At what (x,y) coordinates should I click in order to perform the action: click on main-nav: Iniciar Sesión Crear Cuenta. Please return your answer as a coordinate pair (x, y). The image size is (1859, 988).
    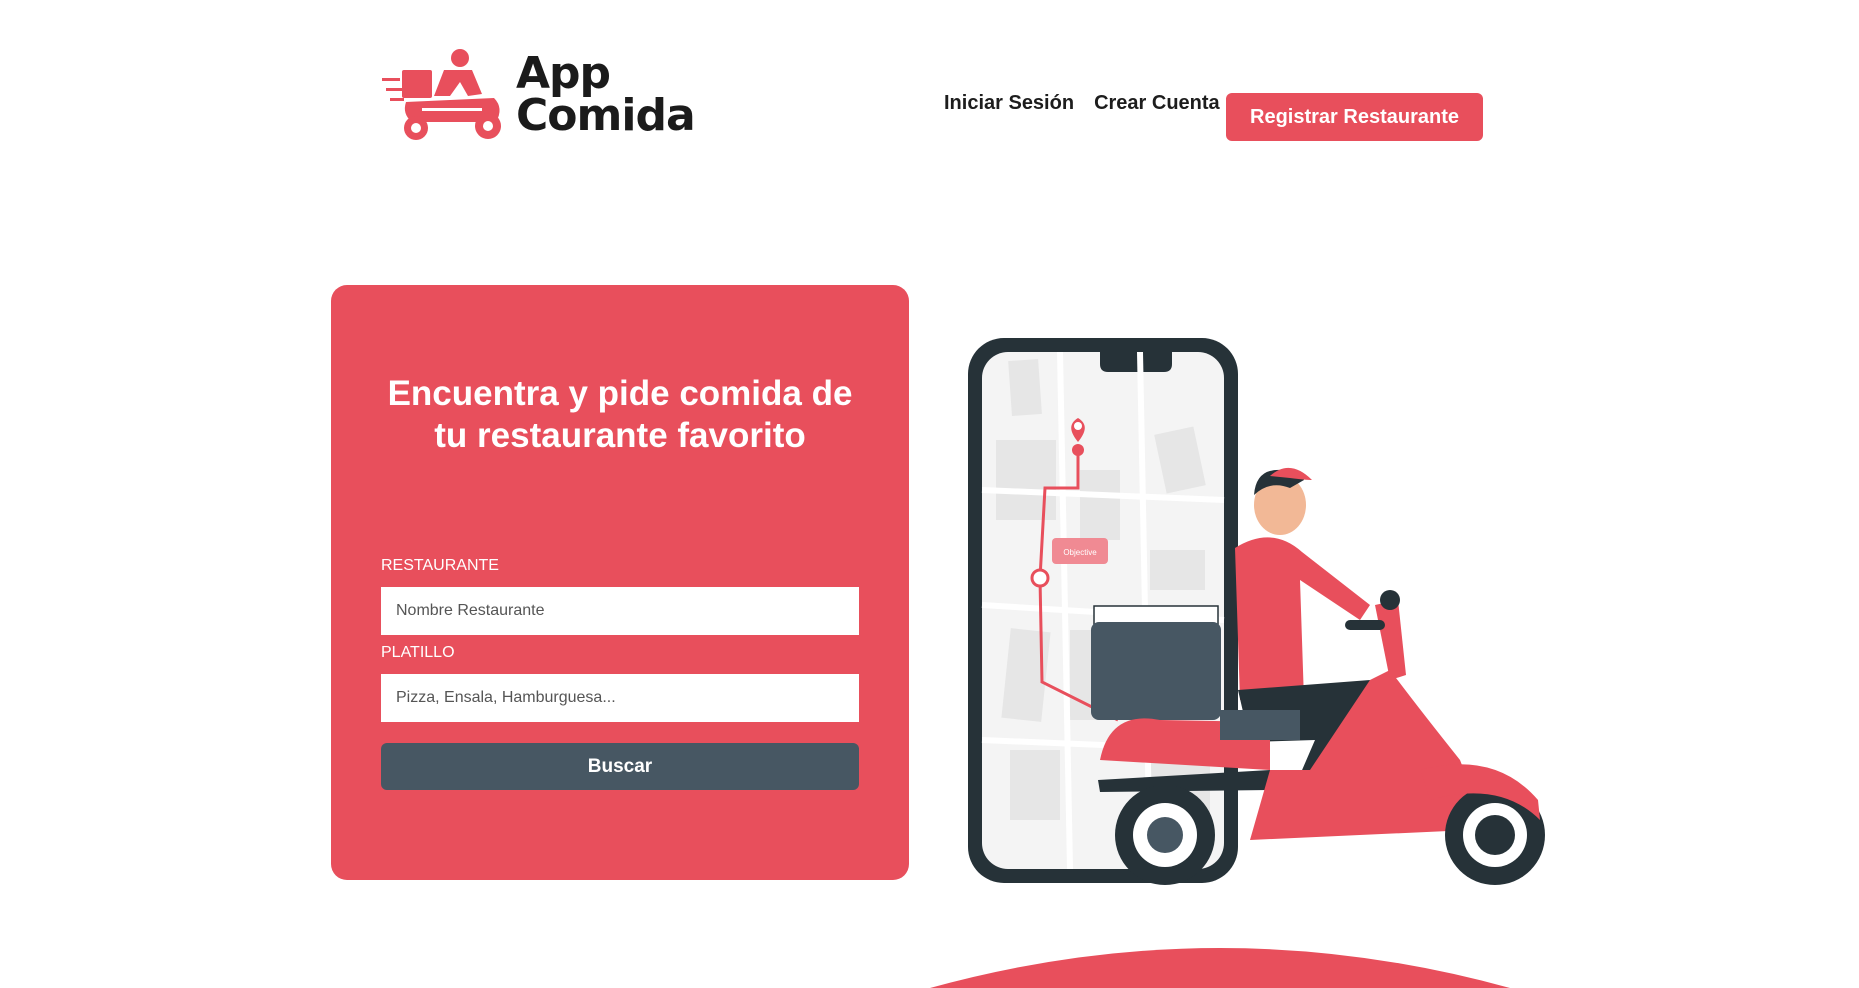
    Looking at the image, I should click on (1082, 103).